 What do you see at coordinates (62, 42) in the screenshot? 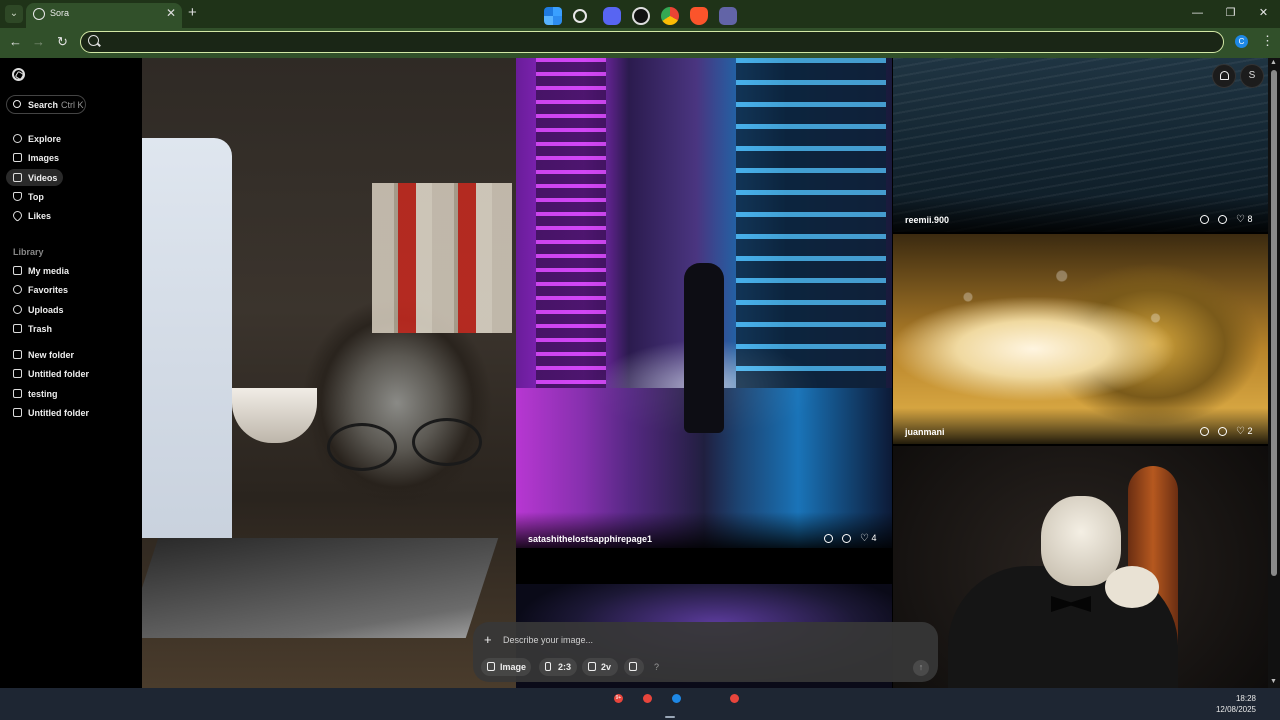
I see `reload-button: ↻` at bounding box center [62, 42].